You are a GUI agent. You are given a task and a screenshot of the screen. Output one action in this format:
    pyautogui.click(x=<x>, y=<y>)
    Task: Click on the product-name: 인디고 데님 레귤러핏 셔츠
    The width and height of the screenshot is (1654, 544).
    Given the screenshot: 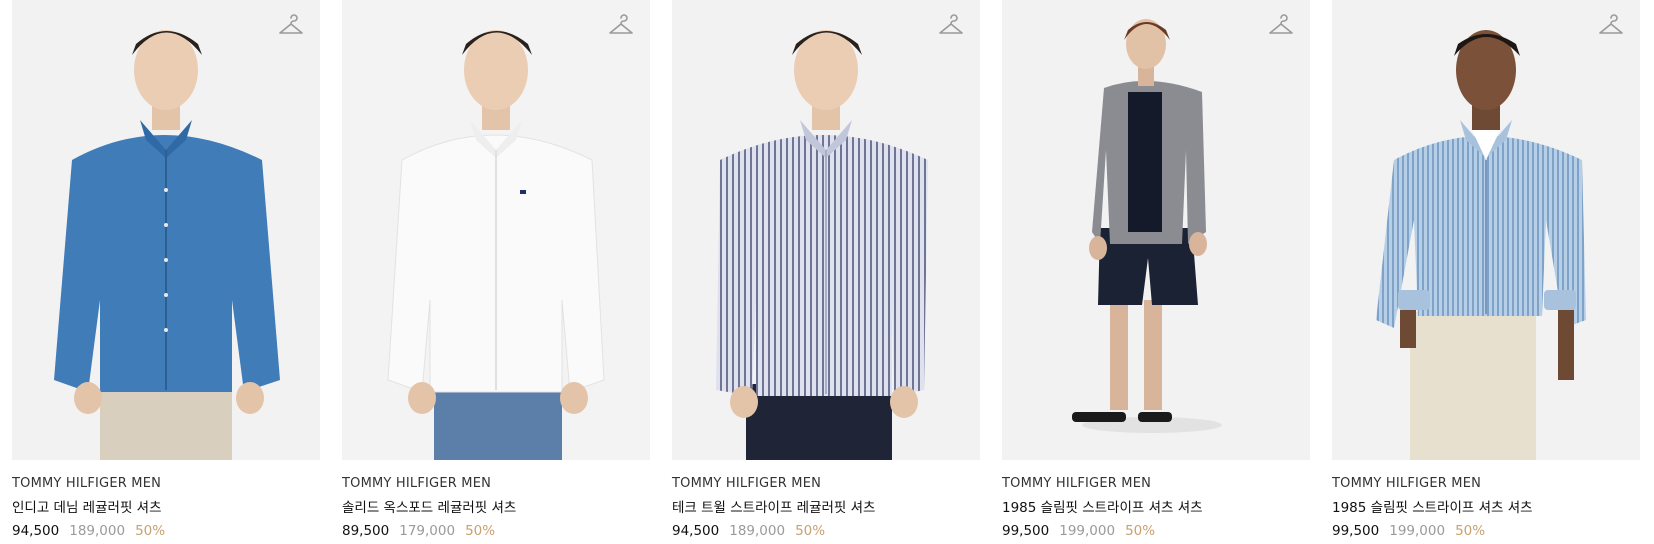 What is the action you would take?
    pyautogui.click(x=166, y=508)
    